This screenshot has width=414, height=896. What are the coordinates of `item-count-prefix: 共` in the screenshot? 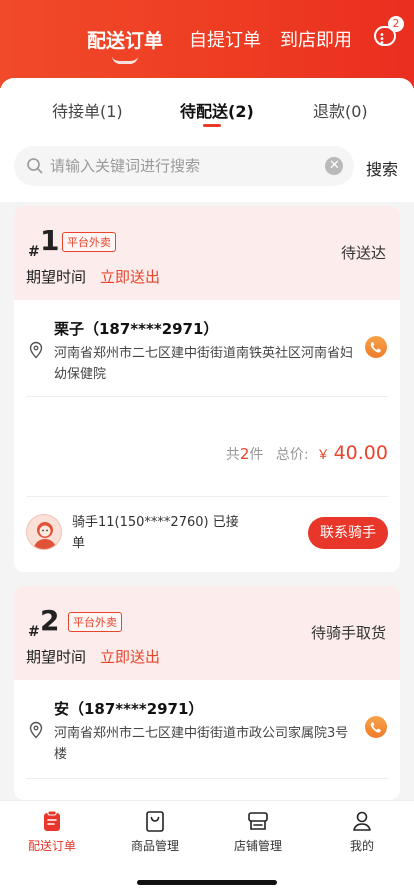 It's located at (232, 455).